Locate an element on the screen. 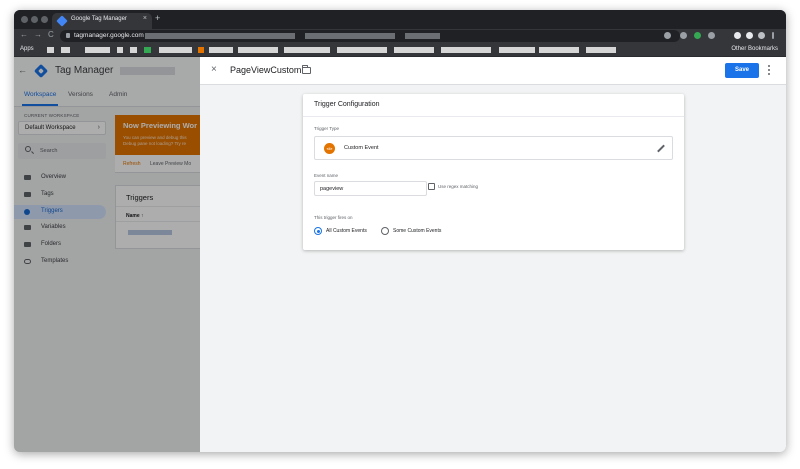 The height and width of the screenshot is (469, 800). folder-icon is located at coordinates (306, 69).